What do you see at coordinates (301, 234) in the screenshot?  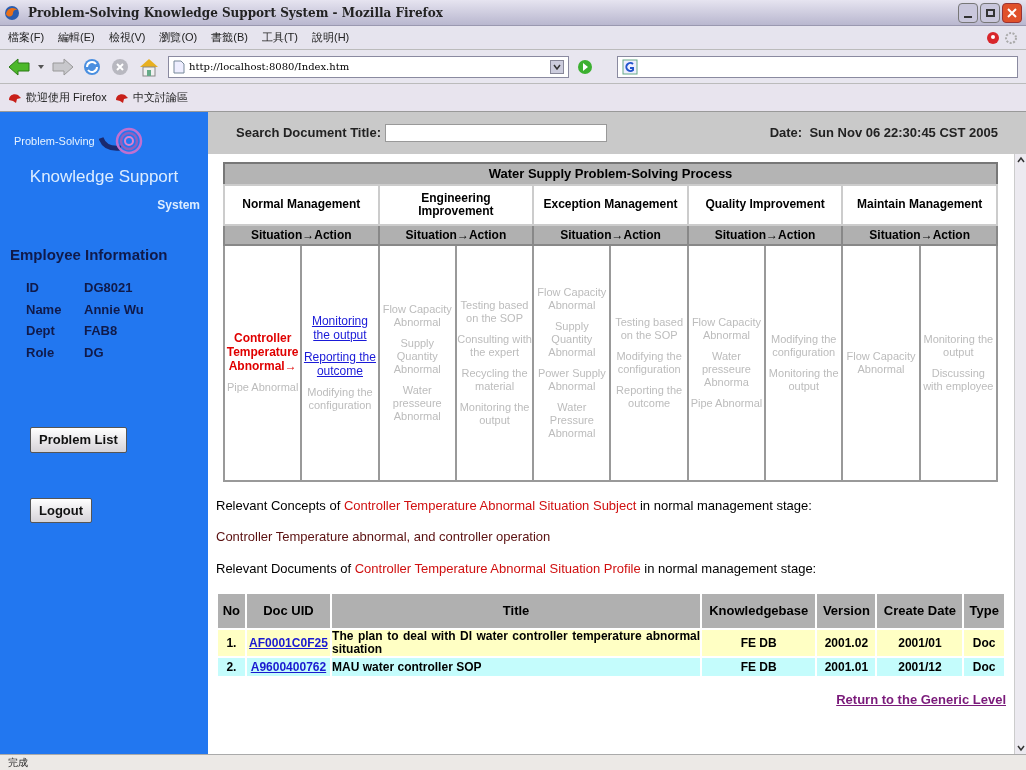 I see `stage-subheader: Situation→Action` at bounding box center [301, 234].